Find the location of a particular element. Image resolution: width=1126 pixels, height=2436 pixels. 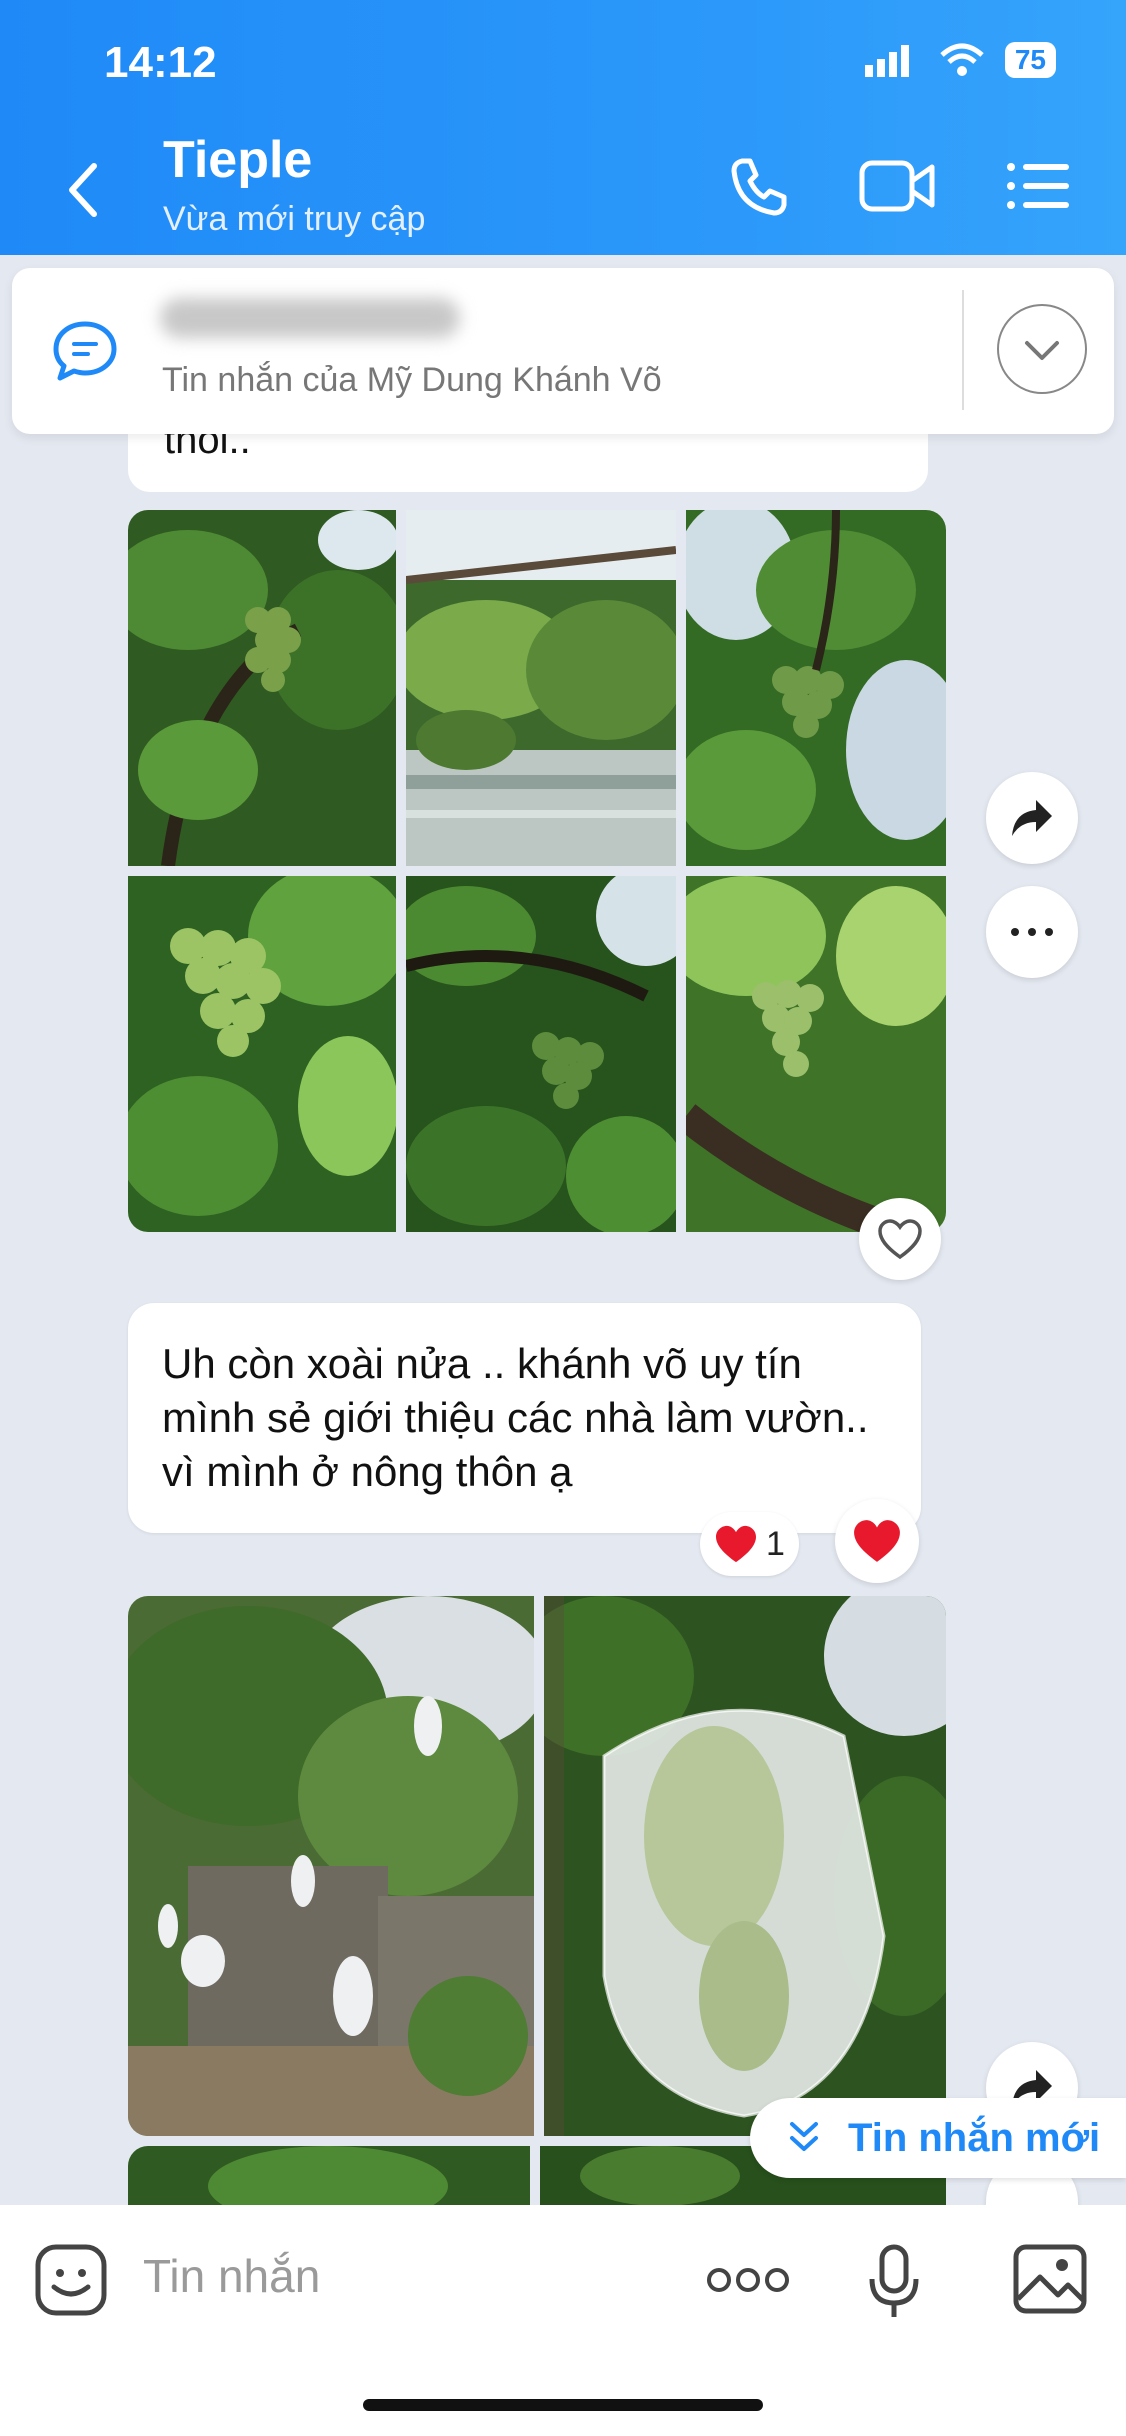

bagged-mango-photo is located at coordinates (745, 1866).